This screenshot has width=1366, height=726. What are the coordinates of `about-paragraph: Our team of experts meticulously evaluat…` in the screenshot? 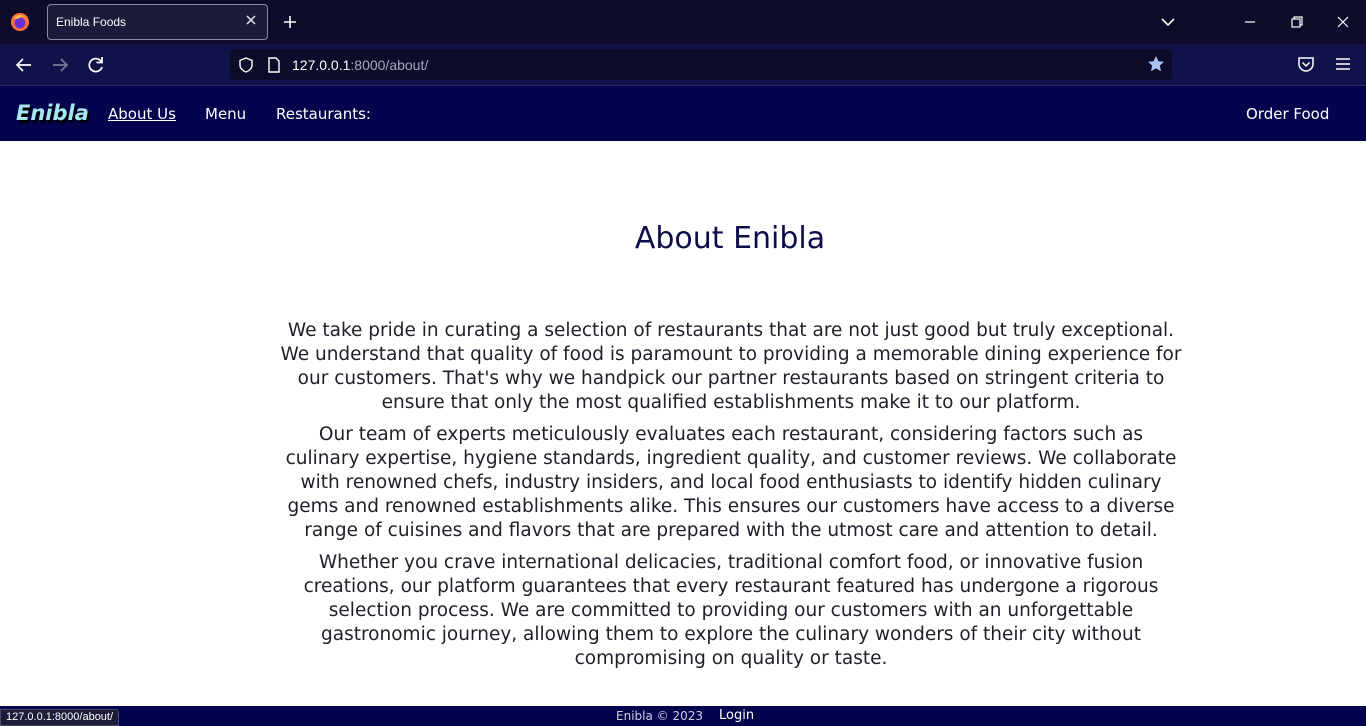 It's located at (731, 482).